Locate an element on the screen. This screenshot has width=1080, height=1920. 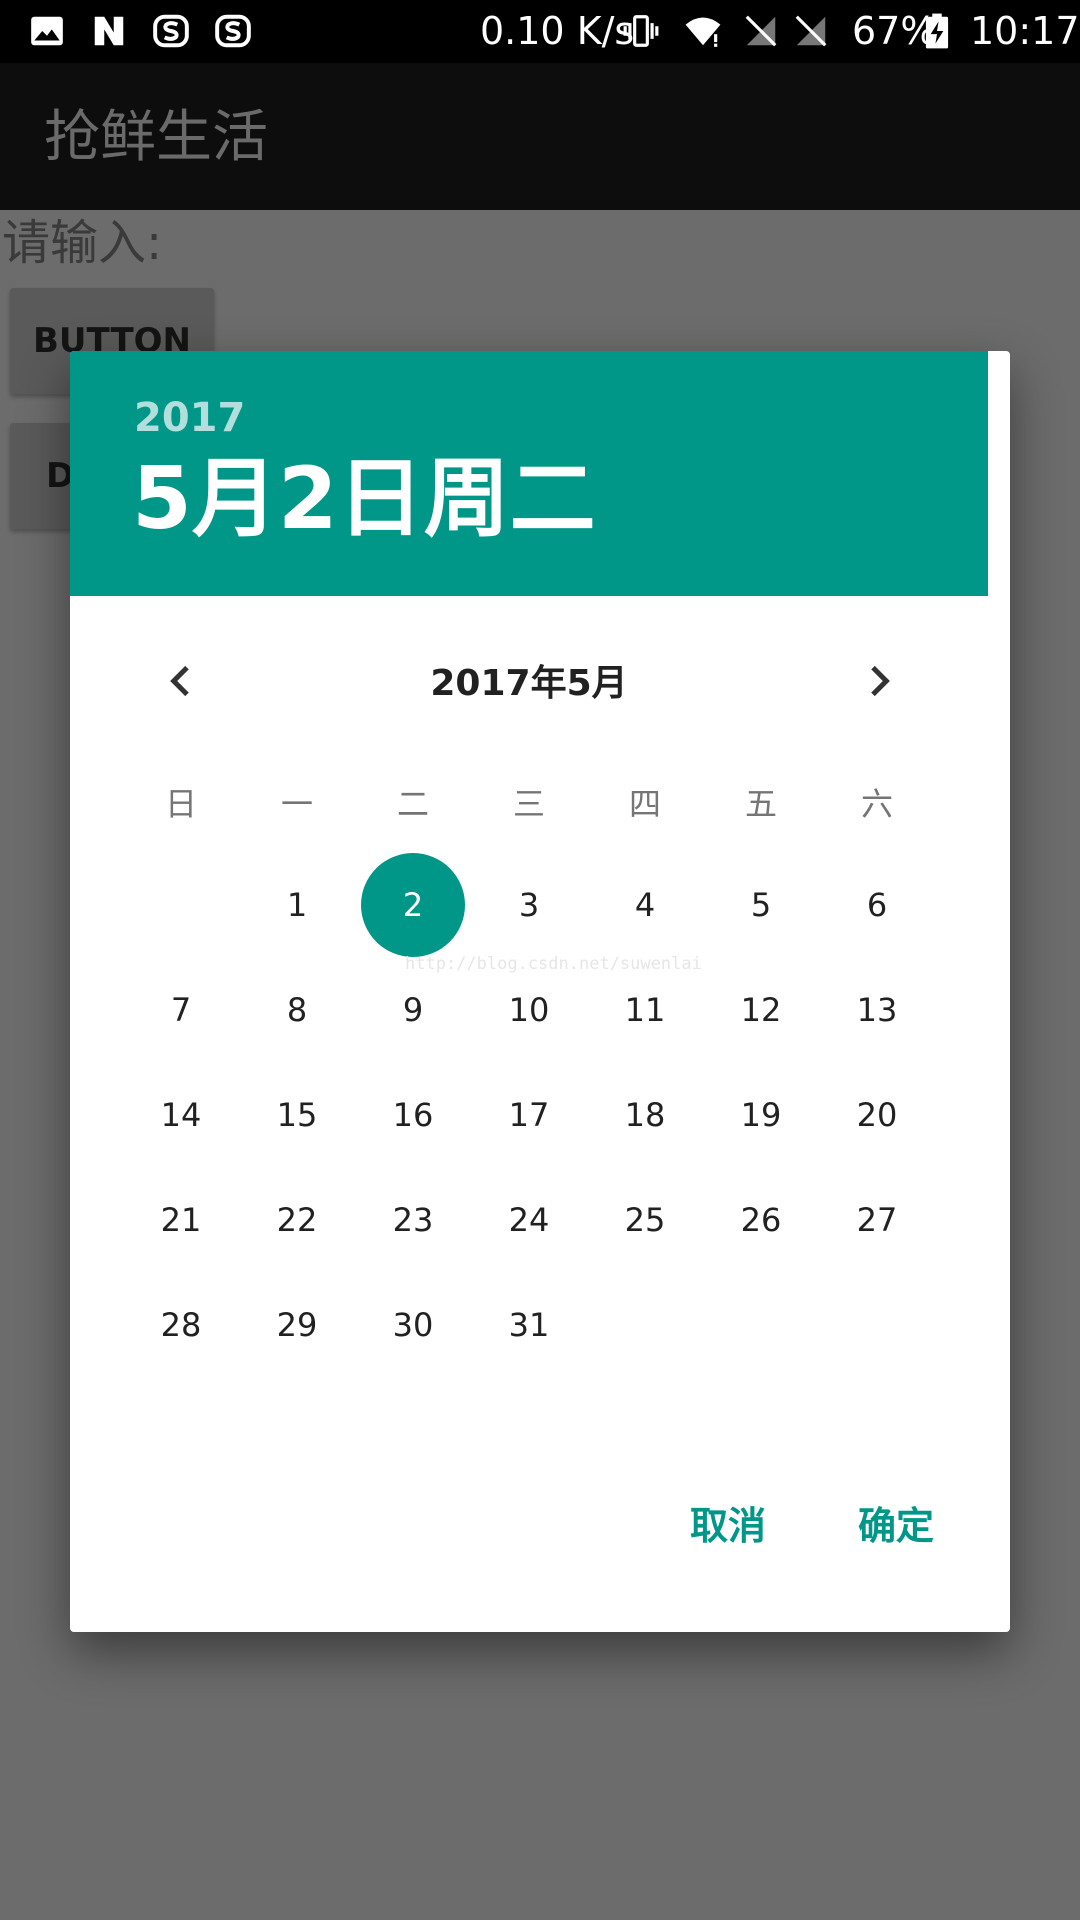
weekday-label: 六 is located at coordinates (876, 804).